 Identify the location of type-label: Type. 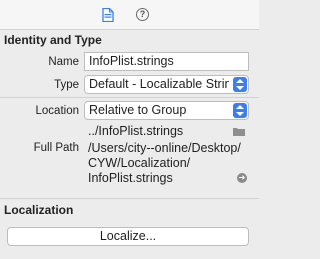
(66, 85).